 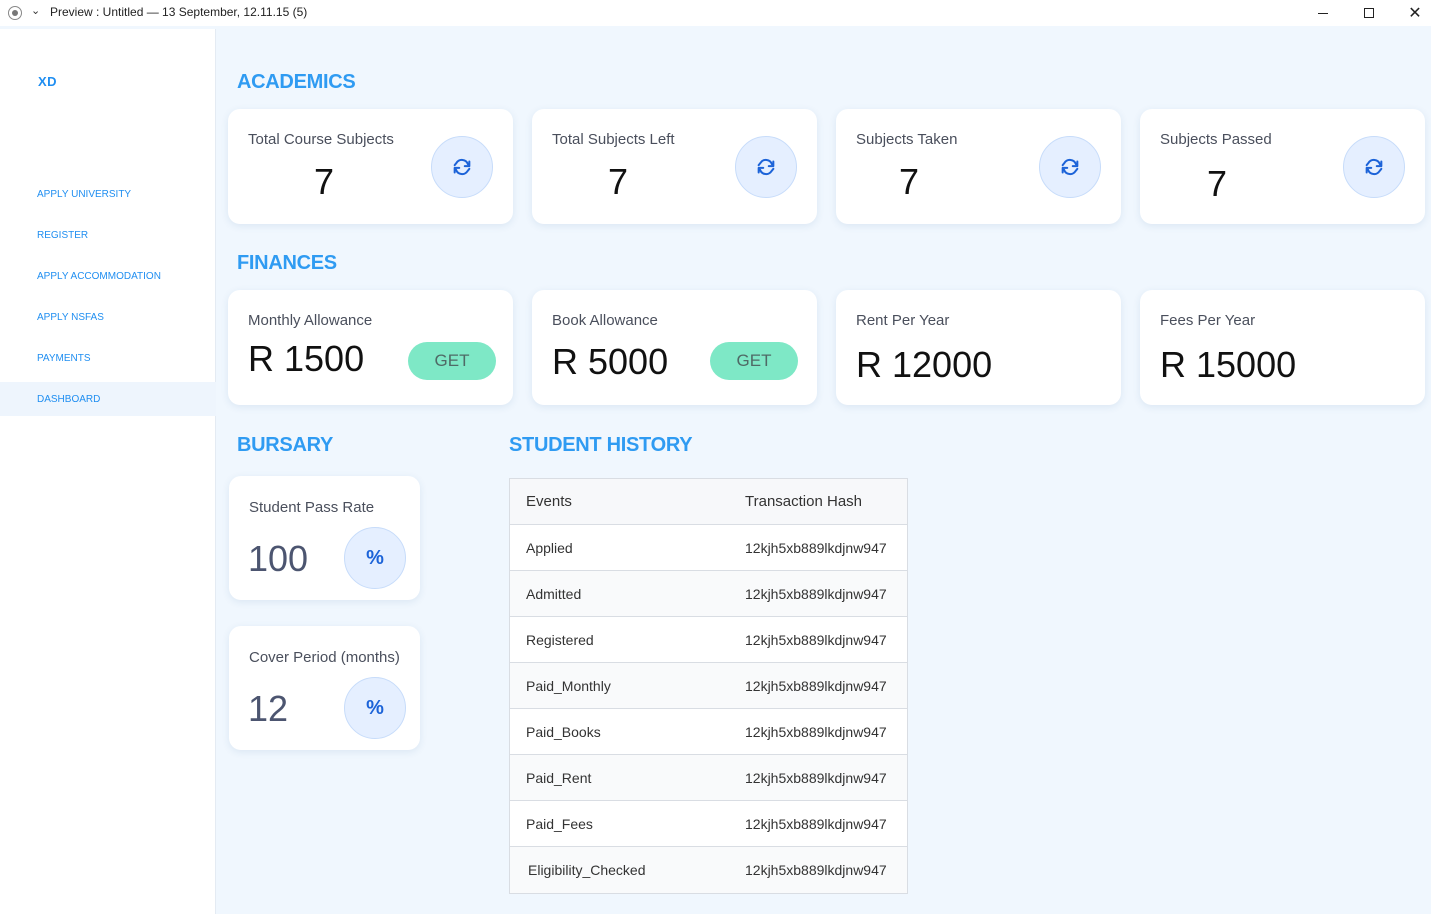 I want to click on table-row: Paid_Monthly 12kjh5xb889lkdjnw947, so click(x=708, y=686).